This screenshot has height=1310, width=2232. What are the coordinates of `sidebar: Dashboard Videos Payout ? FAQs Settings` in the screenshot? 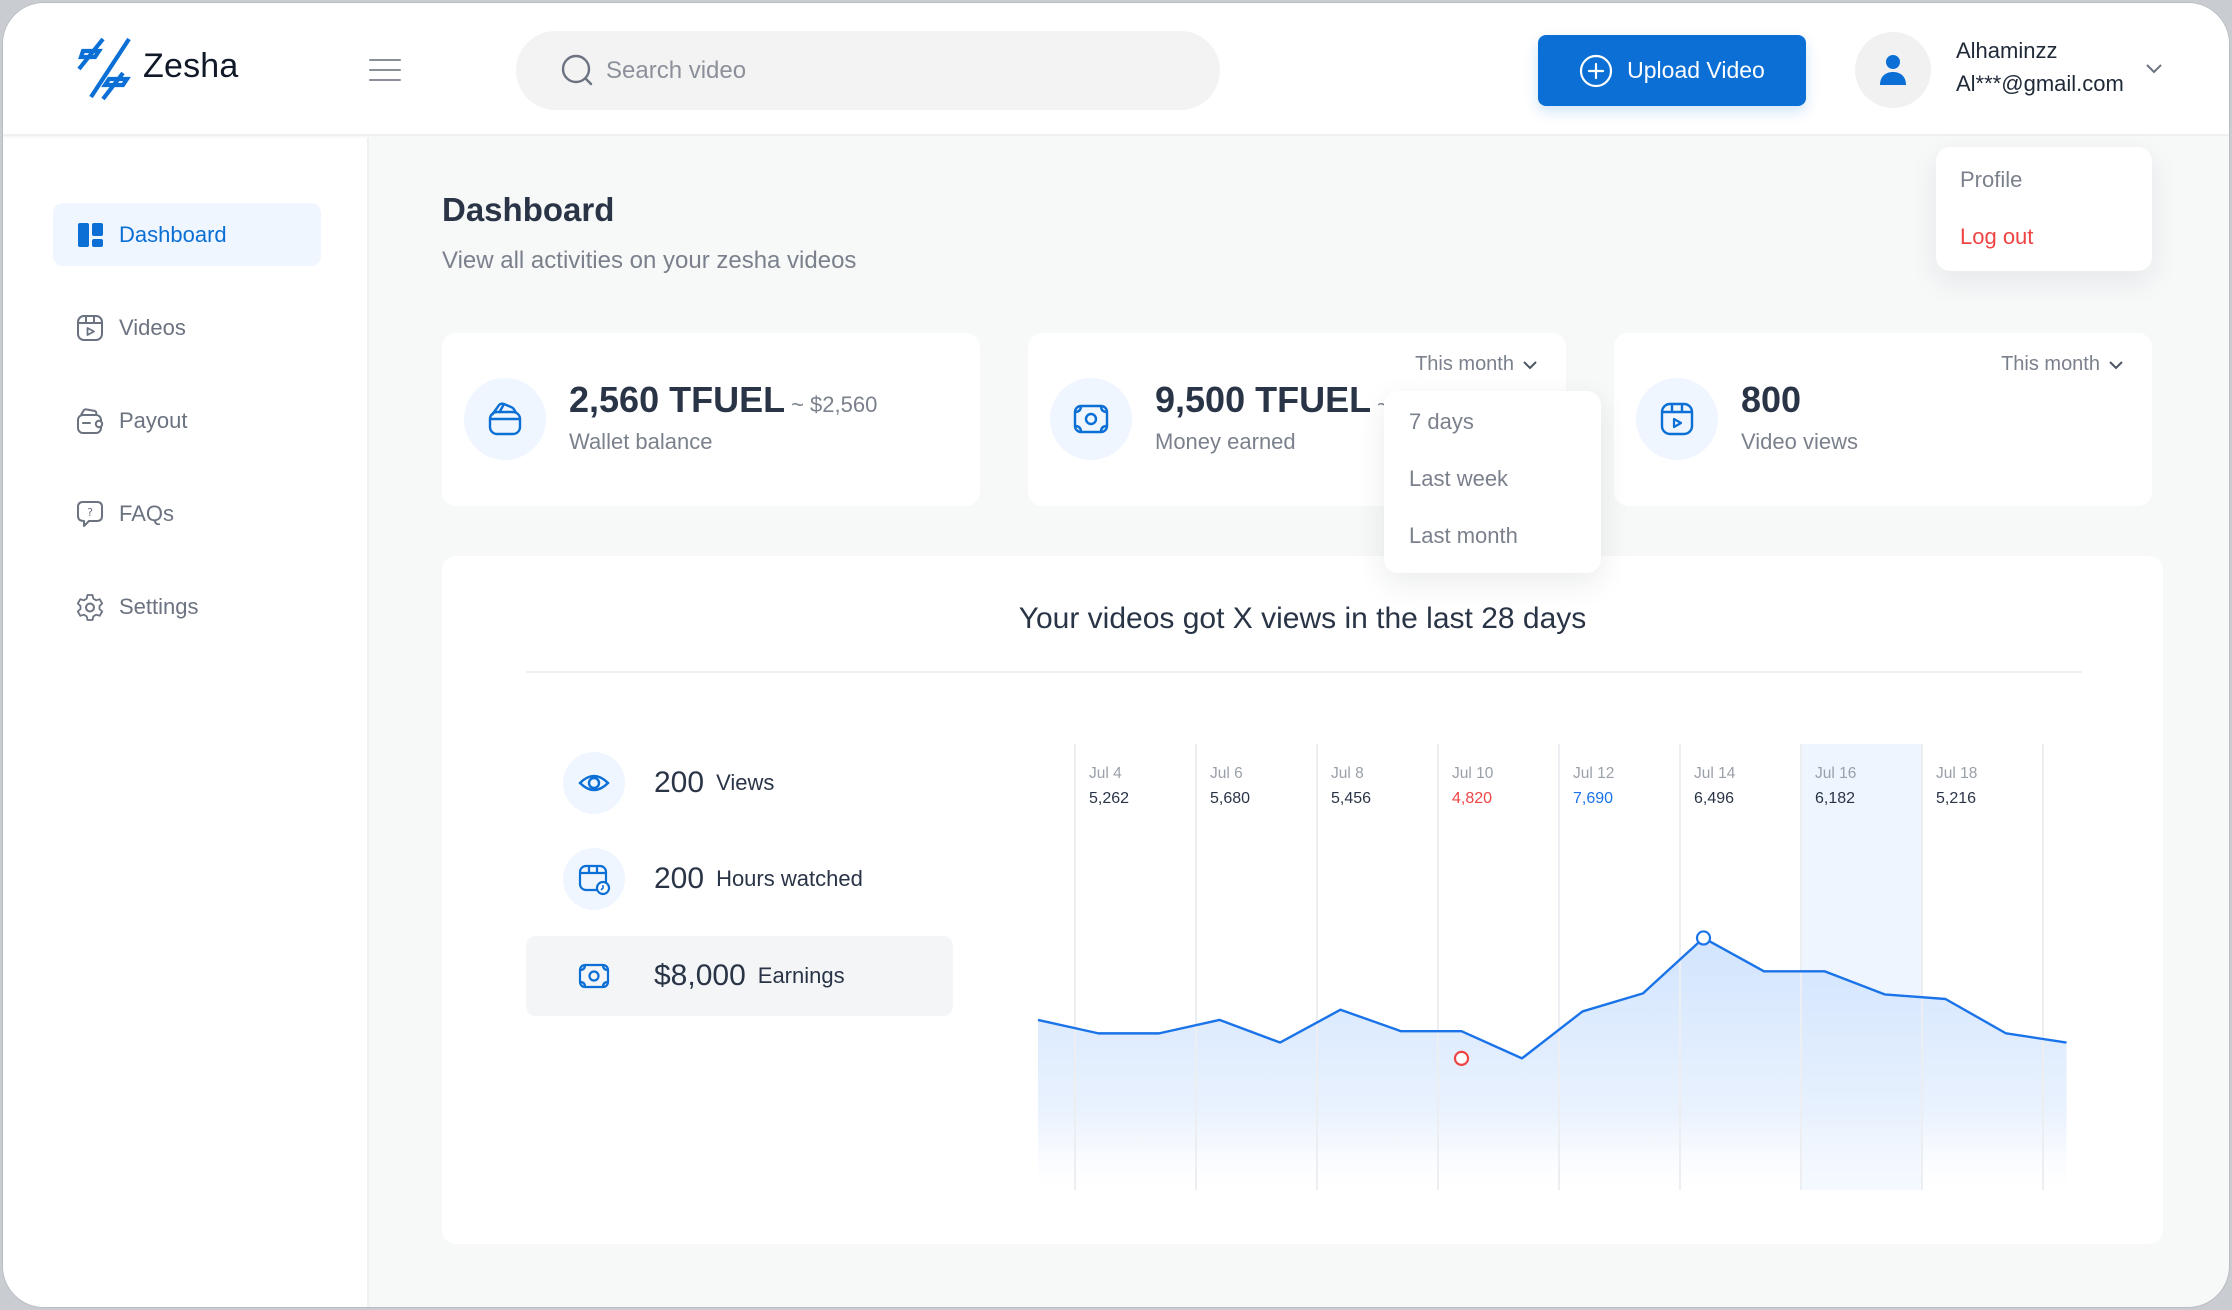 It's located at (186, 722).